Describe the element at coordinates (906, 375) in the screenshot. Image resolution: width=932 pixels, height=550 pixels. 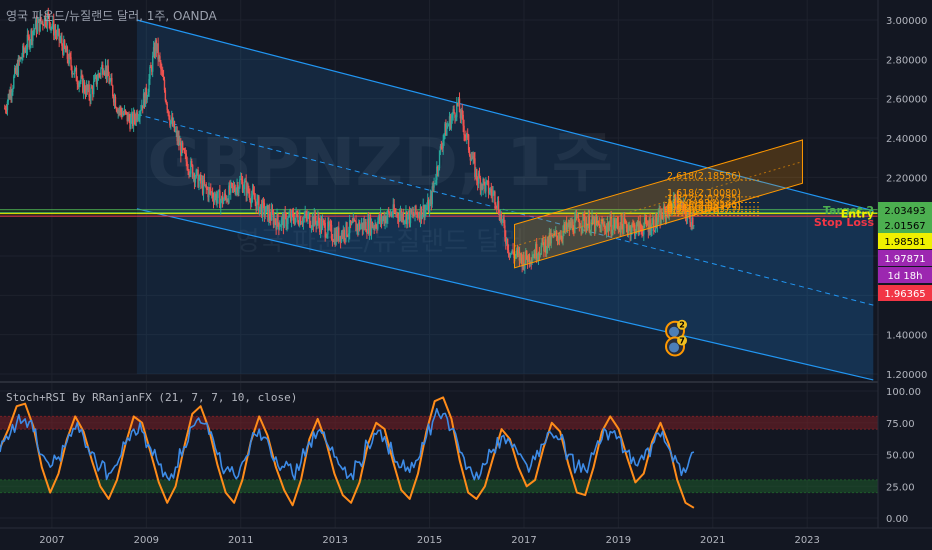
I see `price-tick-label: 1.20000` at that location.